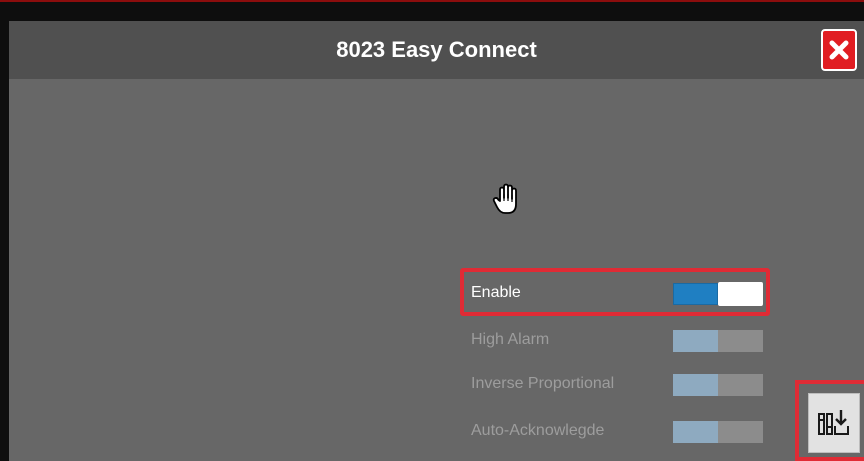 The width and height of the screenshot is (864, 461). Describe the element at coordinates (617, 384) in the screenshot. I see `option-inverse-proportional: Inverse Proportional` at that location.